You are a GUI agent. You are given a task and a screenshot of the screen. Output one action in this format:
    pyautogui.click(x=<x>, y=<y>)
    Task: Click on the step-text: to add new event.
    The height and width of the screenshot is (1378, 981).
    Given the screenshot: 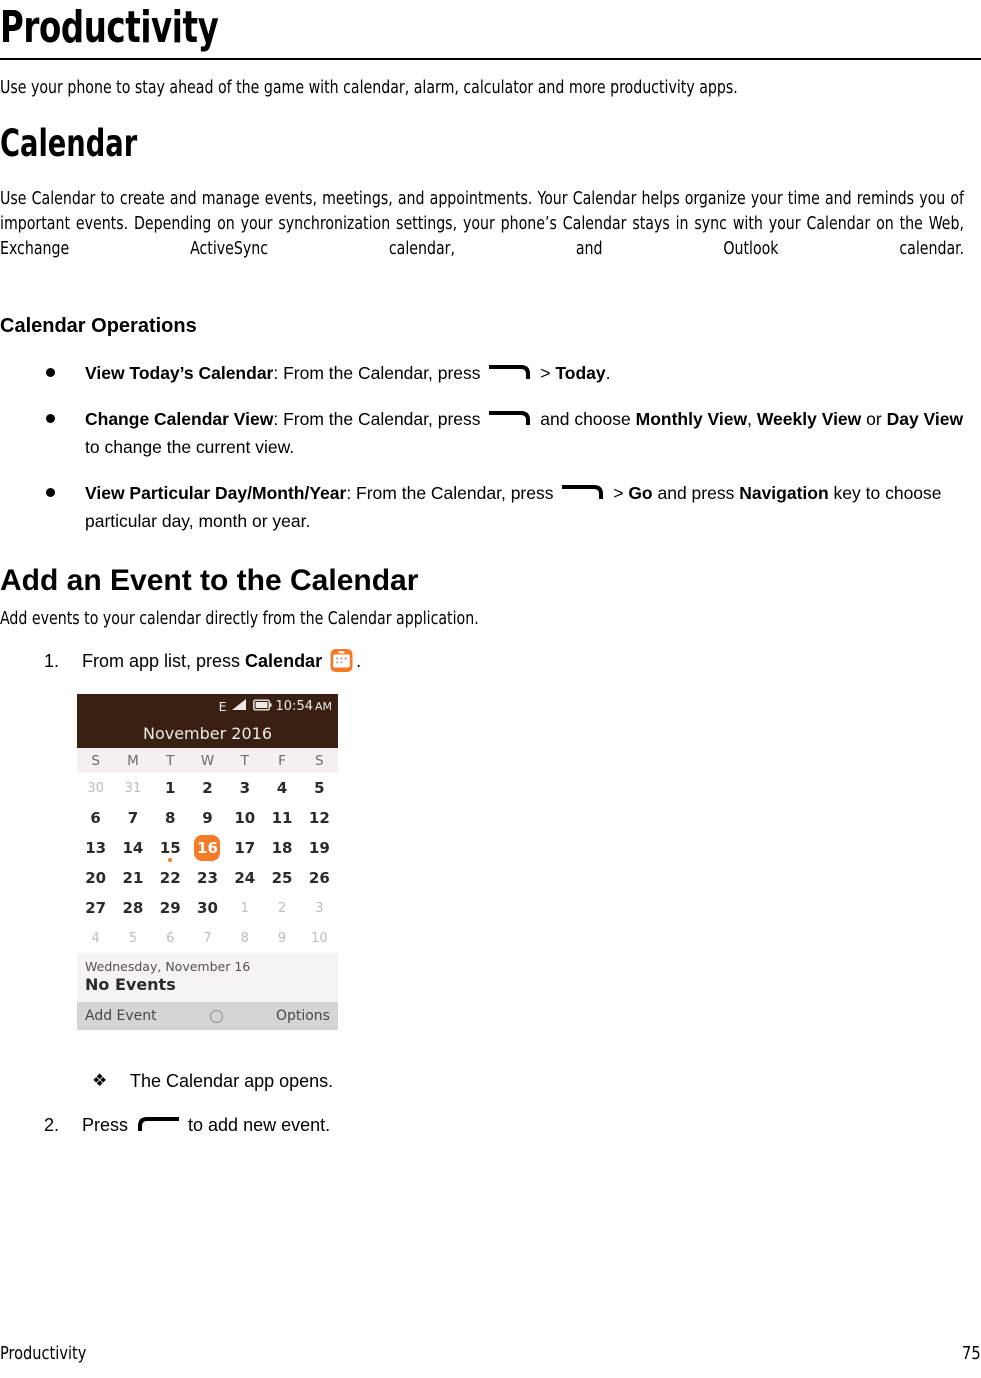 What is the action you would take?
    pyautogui.click(x=257, y=1125)
    